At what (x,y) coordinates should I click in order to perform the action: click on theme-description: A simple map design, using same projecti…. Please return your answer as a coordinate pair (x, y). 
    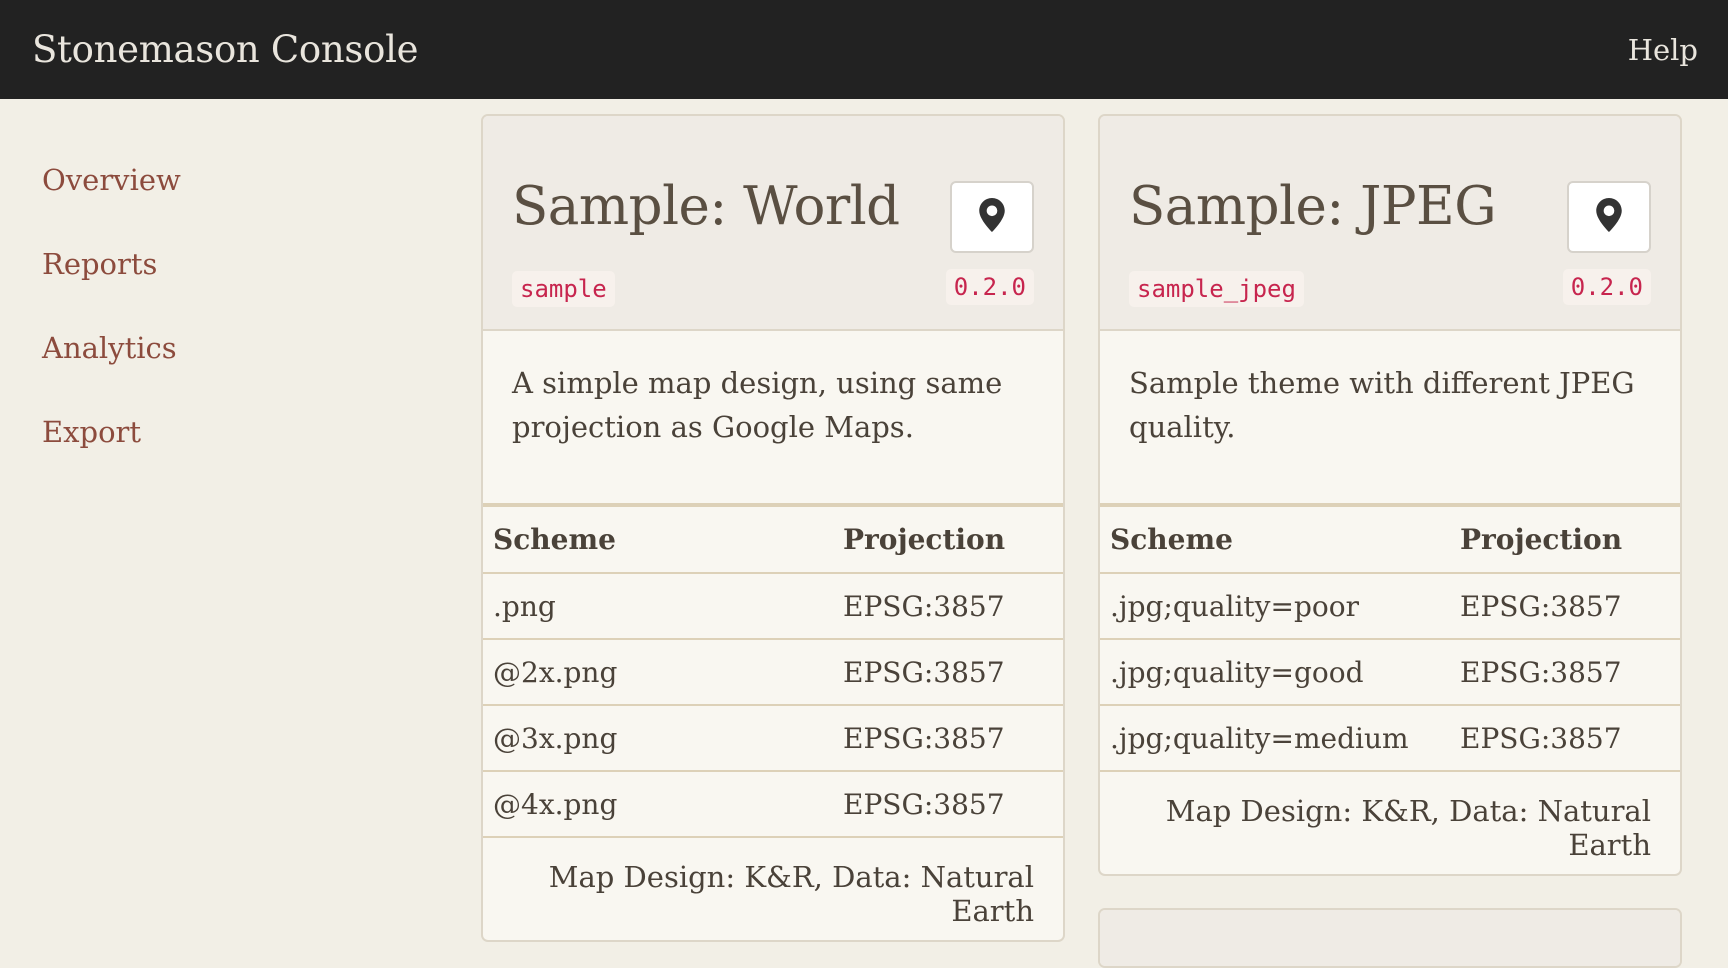
    Looking at the image, I should click on (757, 405).